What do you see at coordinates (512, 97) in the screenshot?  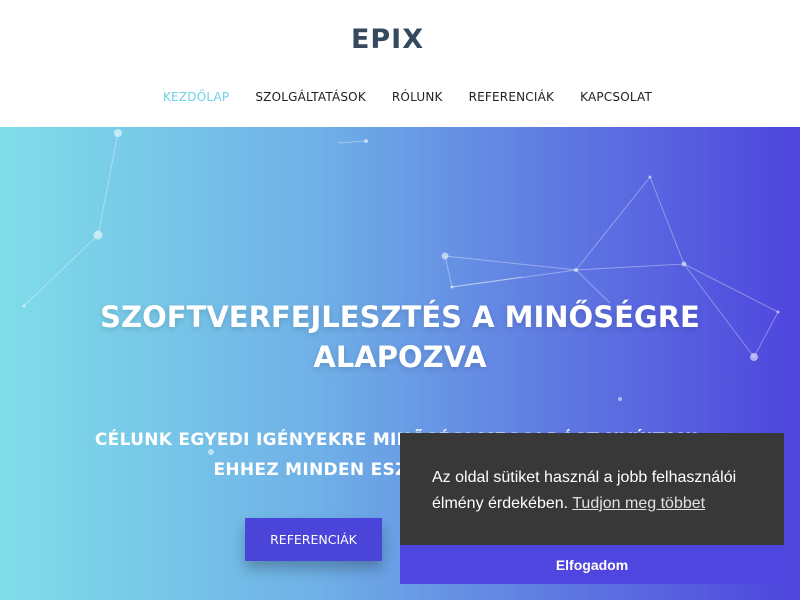 I see `nav-item-references: REFERENCIÁK` at bounding box center [512, 97].